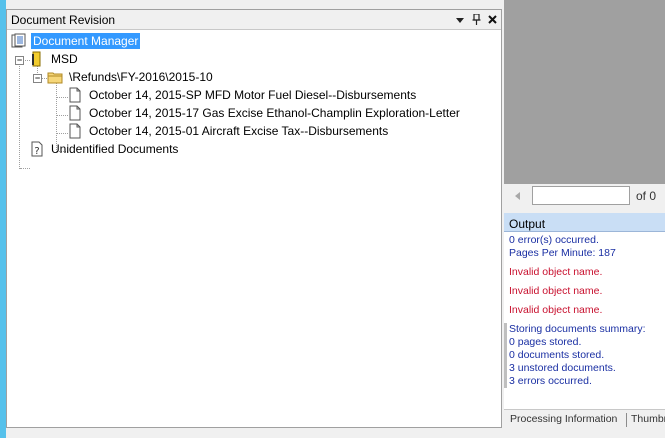  What do you see at coordinates (554, 240) in the screenshot?
I see `output-line: 0 error(s) occurred.` at bounding box center [554, 240].